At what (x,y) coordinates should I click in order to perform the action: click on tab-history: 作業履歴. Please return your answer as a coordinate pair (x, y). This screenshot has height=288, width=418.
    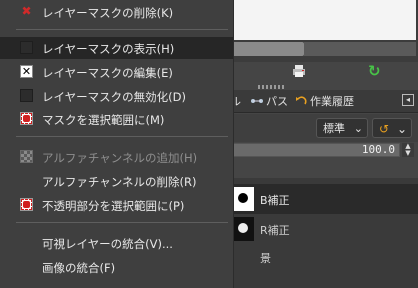
    Looking at the image, I should click on (324, 101).